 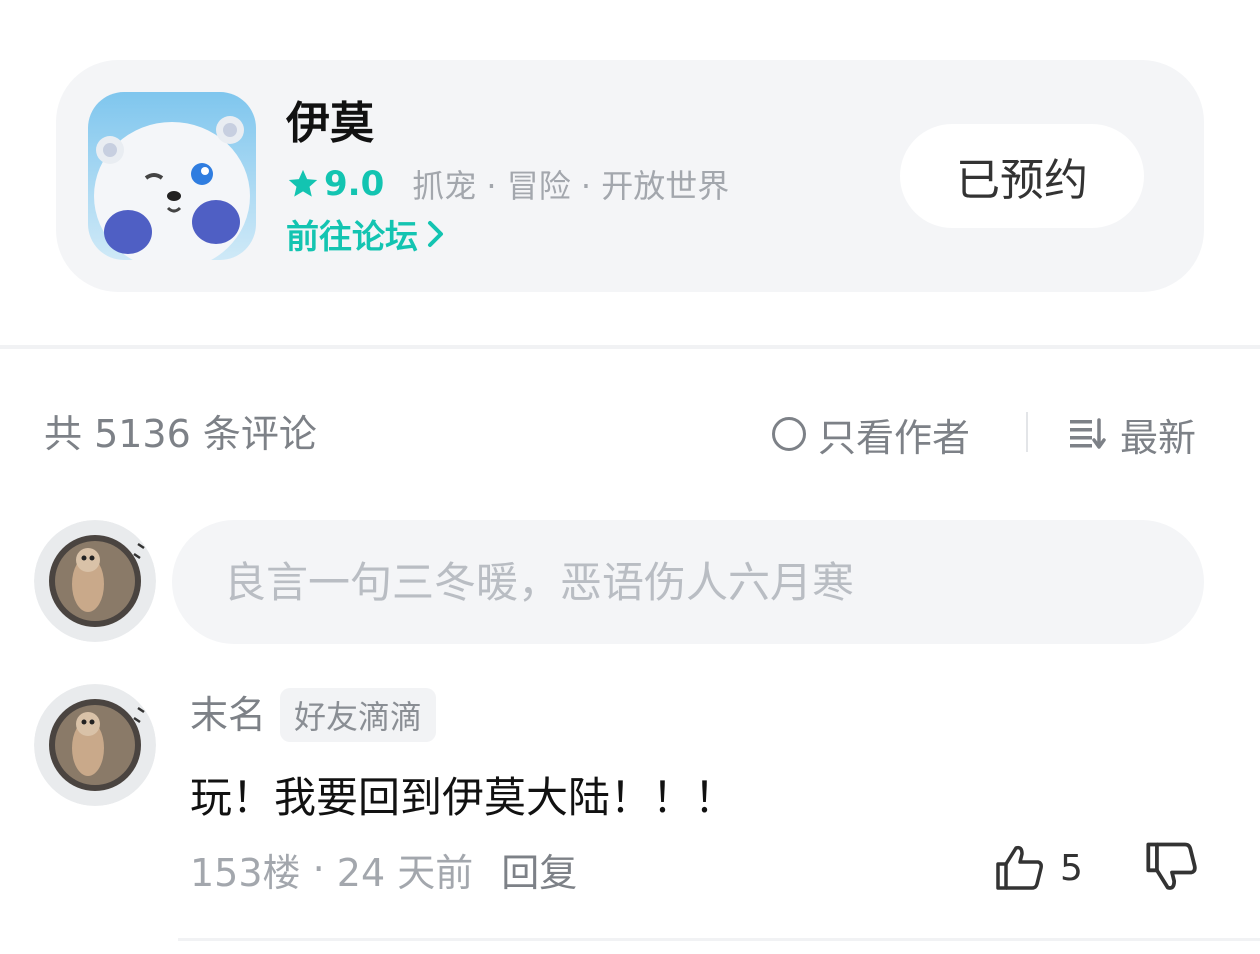 I want to click on section-divider, so click(x=630, y=347).